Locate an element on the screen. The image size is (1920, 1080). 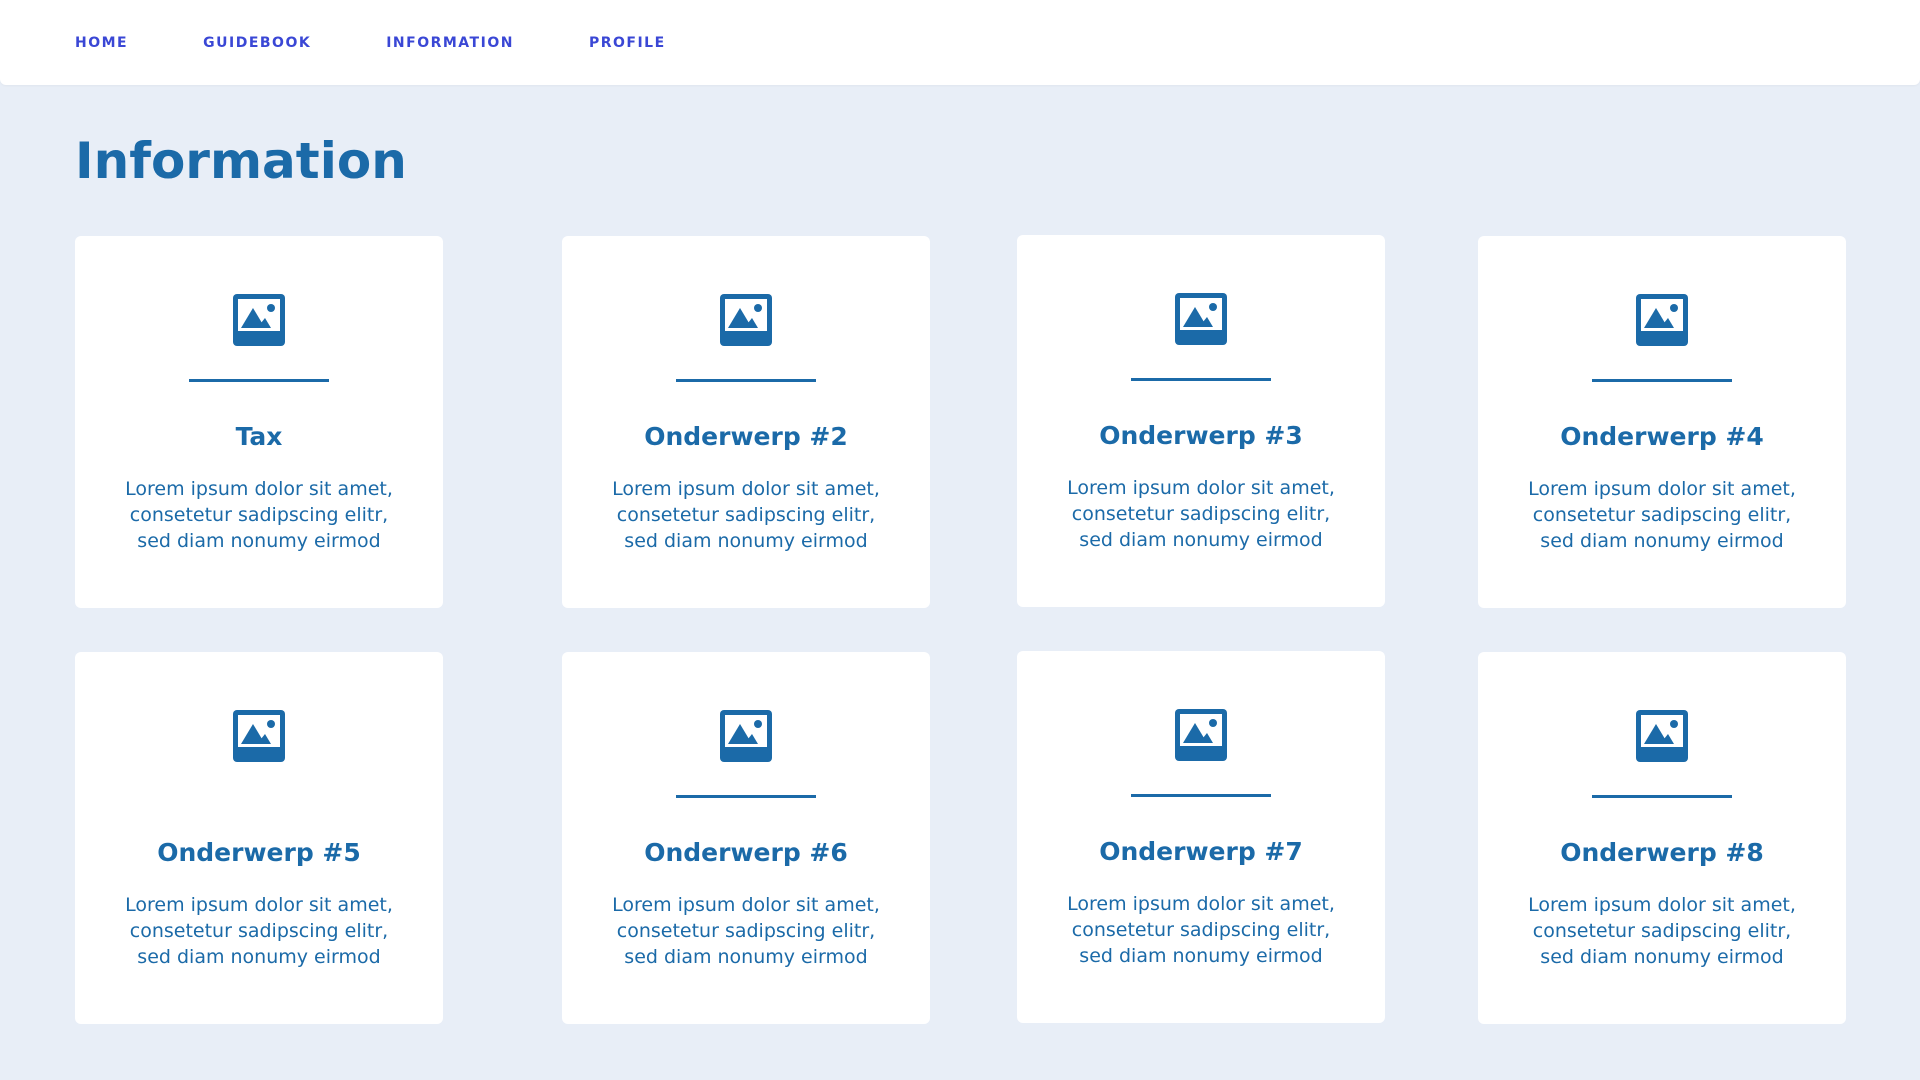
nav-item-guidebook: GUIDEBOOK is located at coordinates (257, 43).